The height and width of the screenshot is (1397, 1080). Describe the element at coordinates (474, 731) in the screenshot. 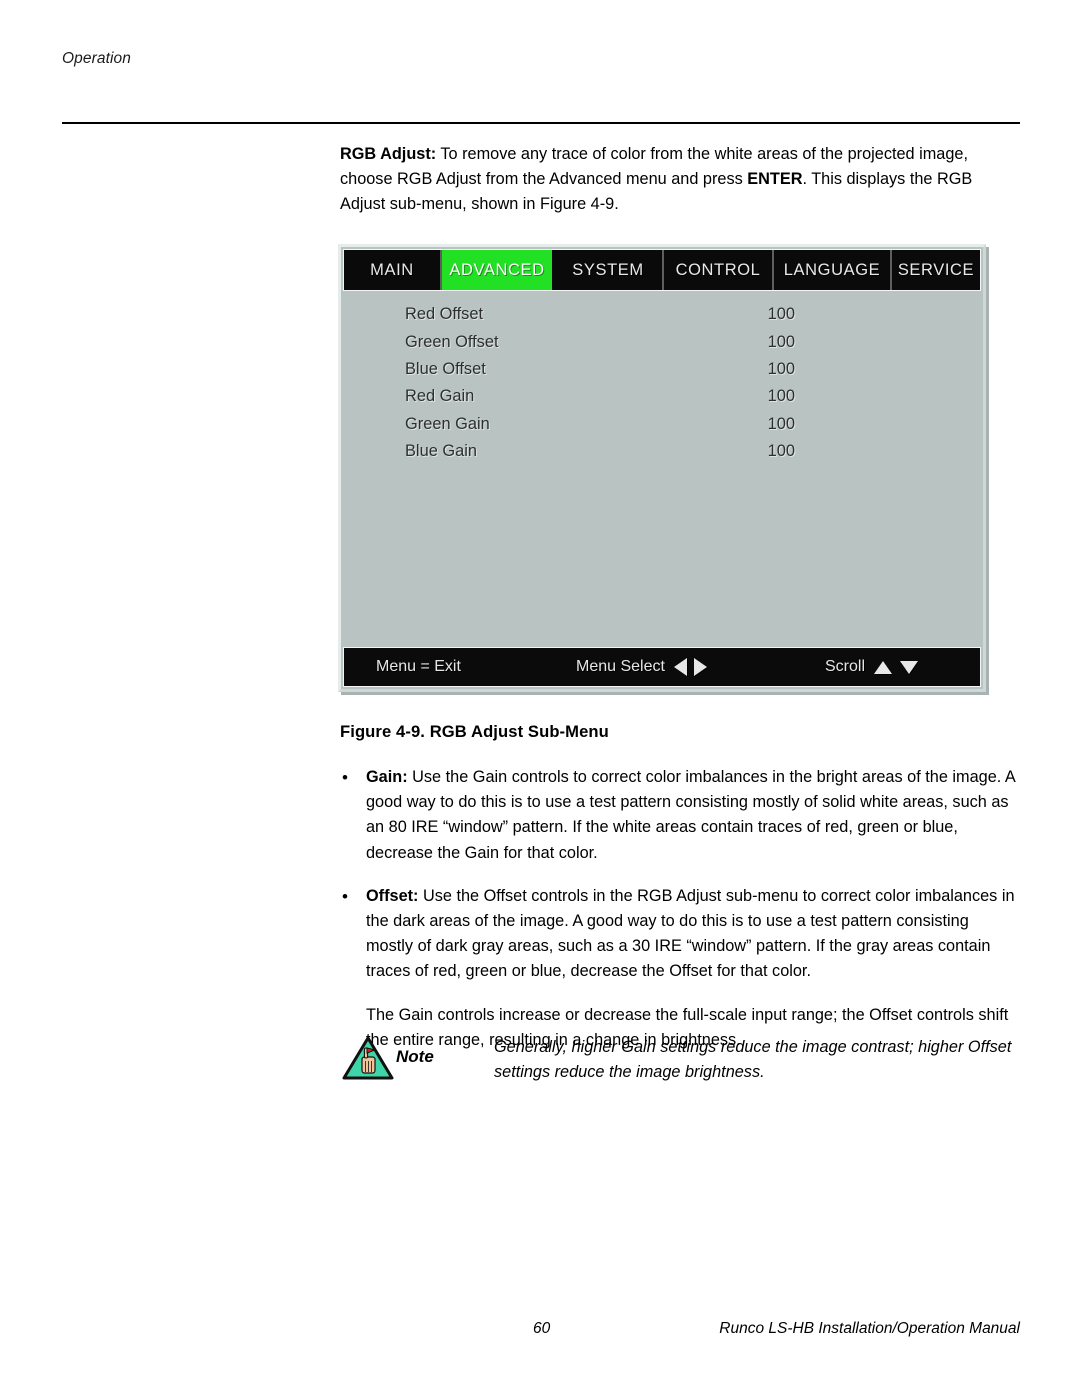

I see `figure-caption: Figure 4-9. RGB Adjust Sub-Menu` at that location.